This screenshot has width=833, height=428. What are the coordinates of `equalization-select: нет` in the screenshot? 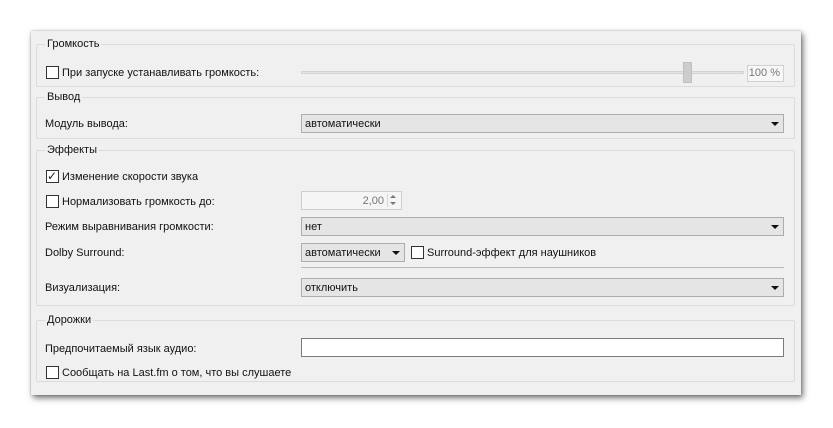 It's located at (542, 226).